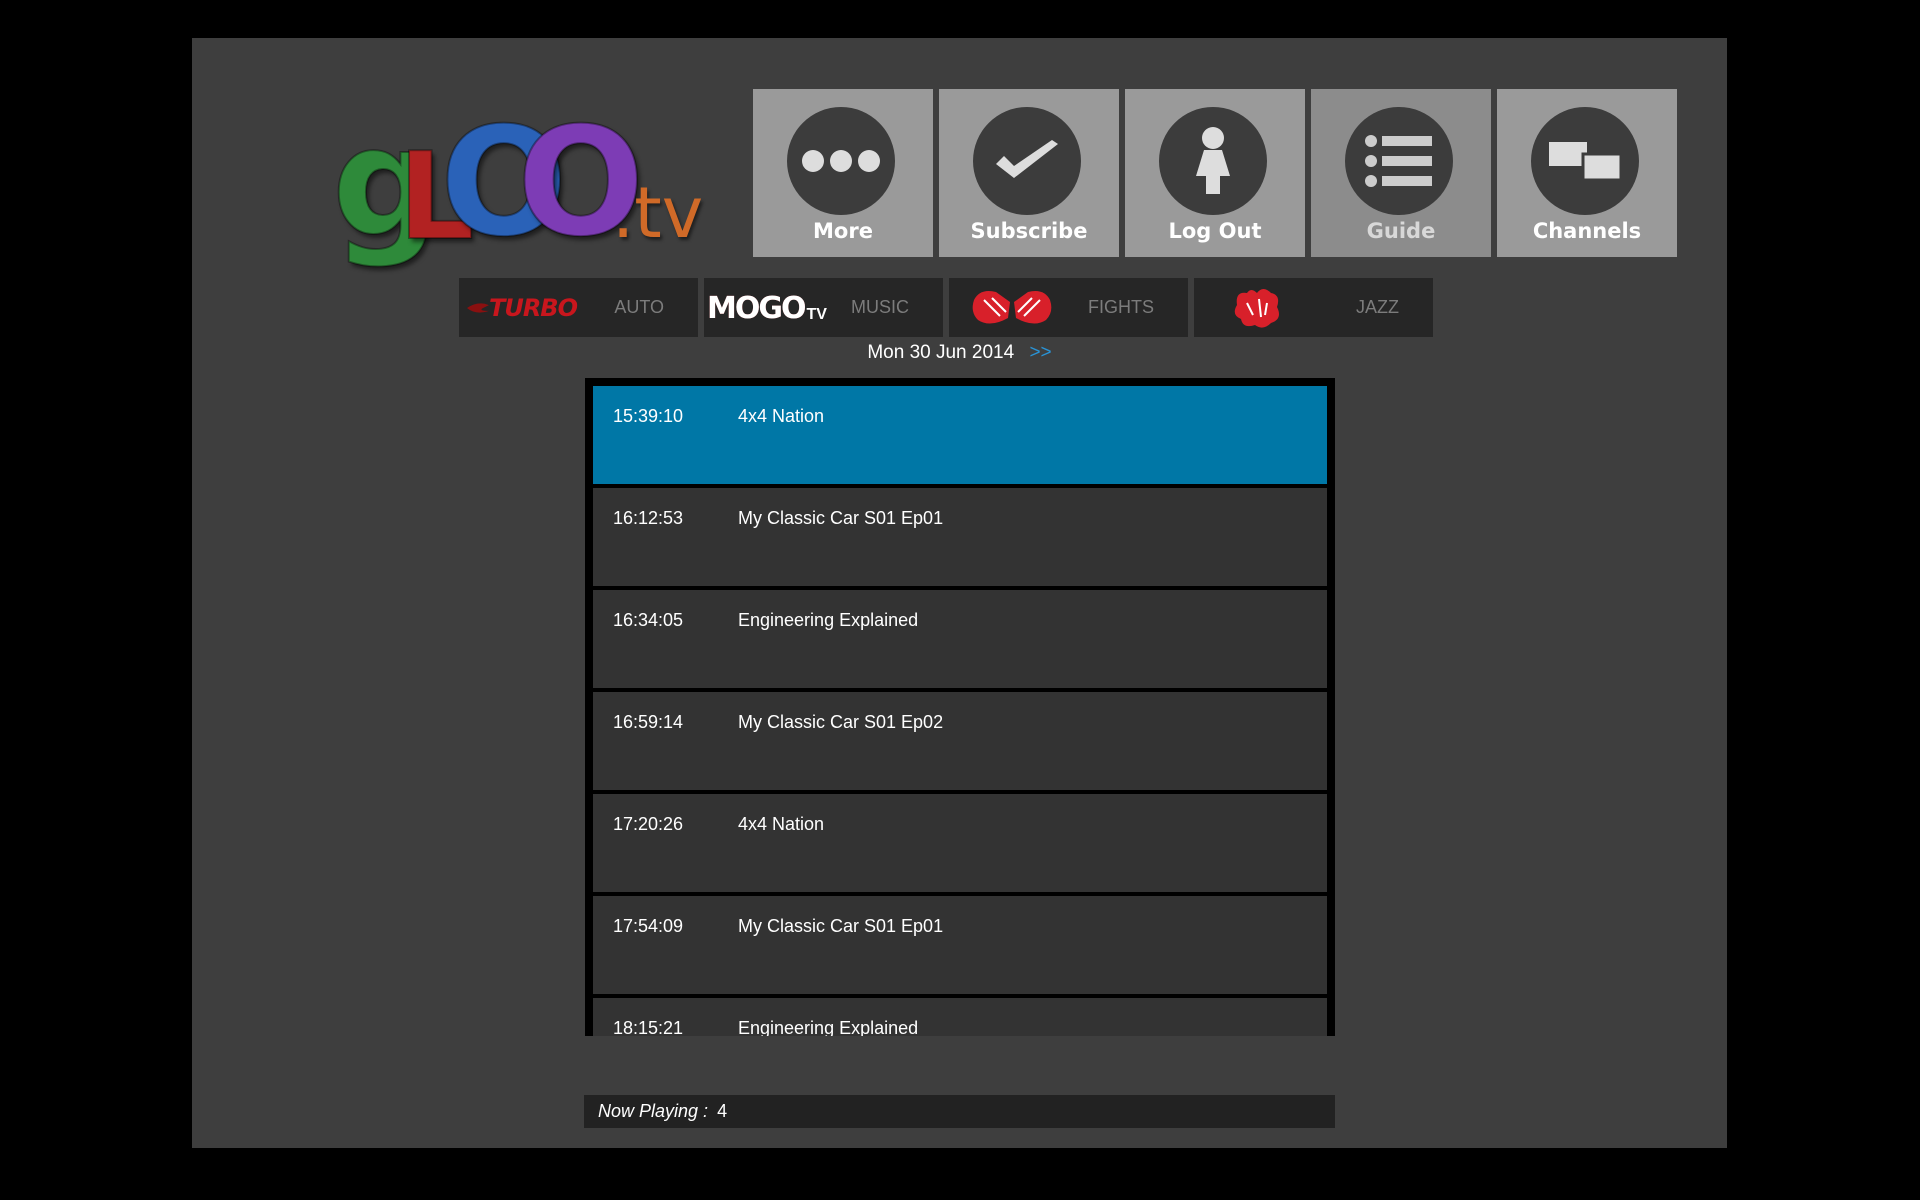 The height and width of the screenshot is (1200, 1920). I want to click on now-playing-value: 4, so click(722, 1111).